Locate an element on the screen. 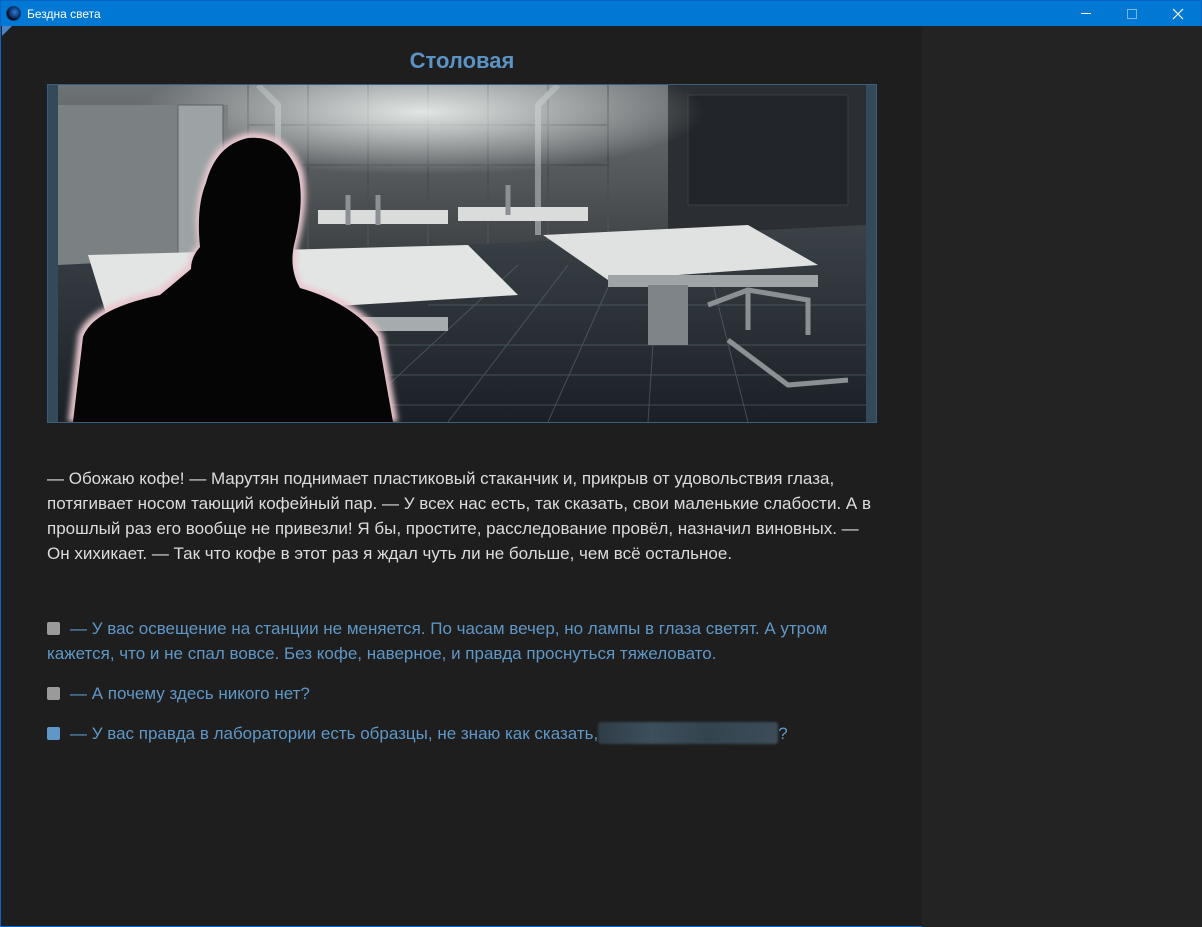  close-button is located at coordinates (1178, 13).